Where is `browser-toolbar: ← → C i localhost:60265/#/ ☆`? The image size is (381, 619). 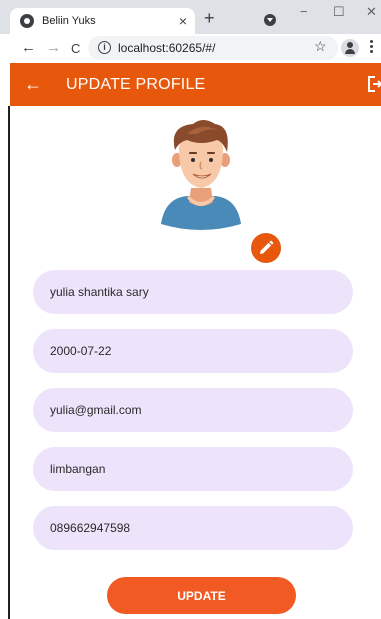 browser-toolbar: ← → C i localhost:60265/#/ ☆ is located at coordinates (190, 48).